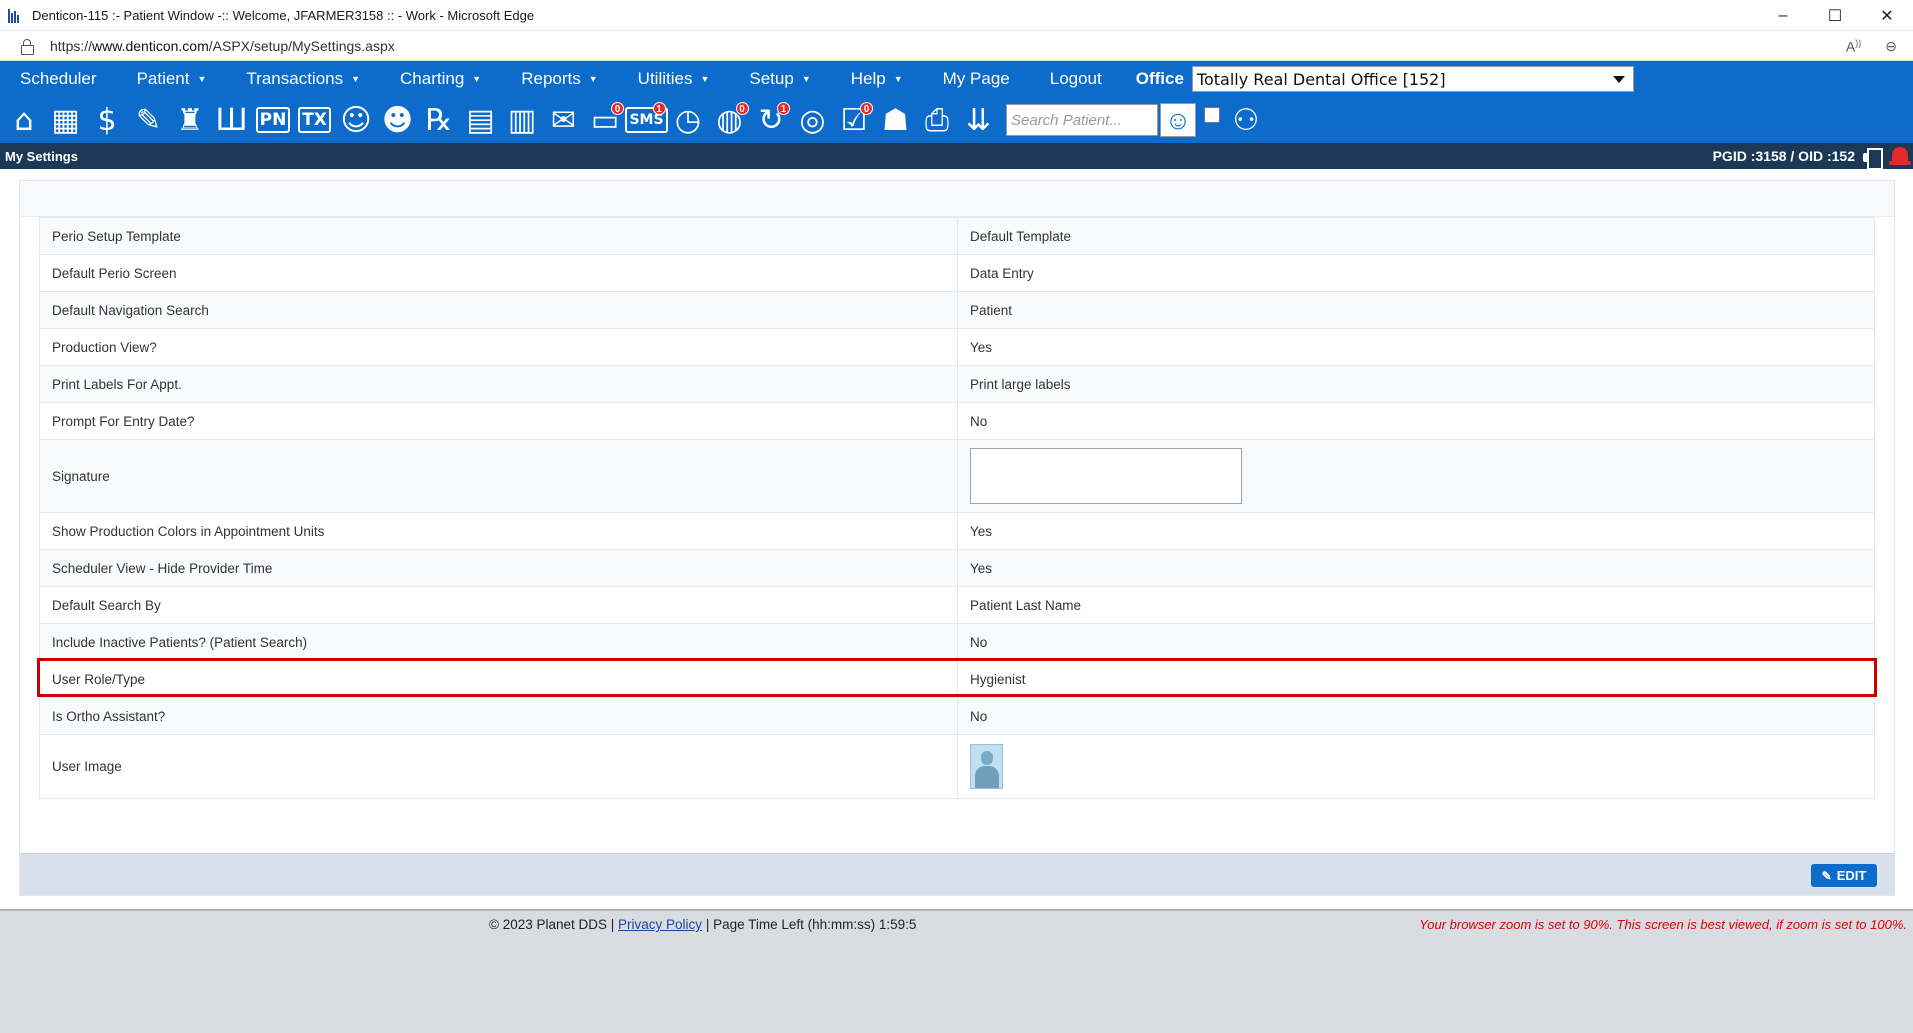 The height and width of the screenshot is (1033, 1913). Describe the element at coordinates (730, 120) in the screenshot. I see `web-alerts-icon: ◍ 0` at that location.